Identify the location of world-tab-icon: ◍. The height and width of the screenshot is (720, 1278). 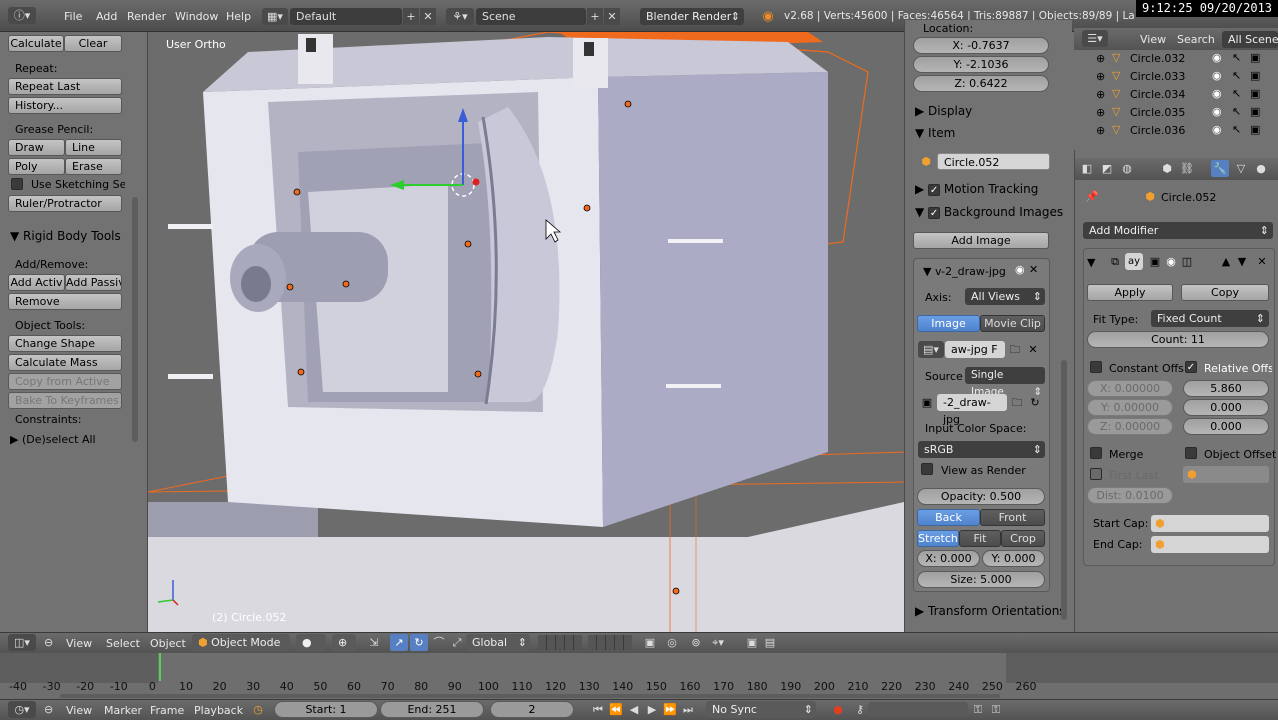
(1127, 168).